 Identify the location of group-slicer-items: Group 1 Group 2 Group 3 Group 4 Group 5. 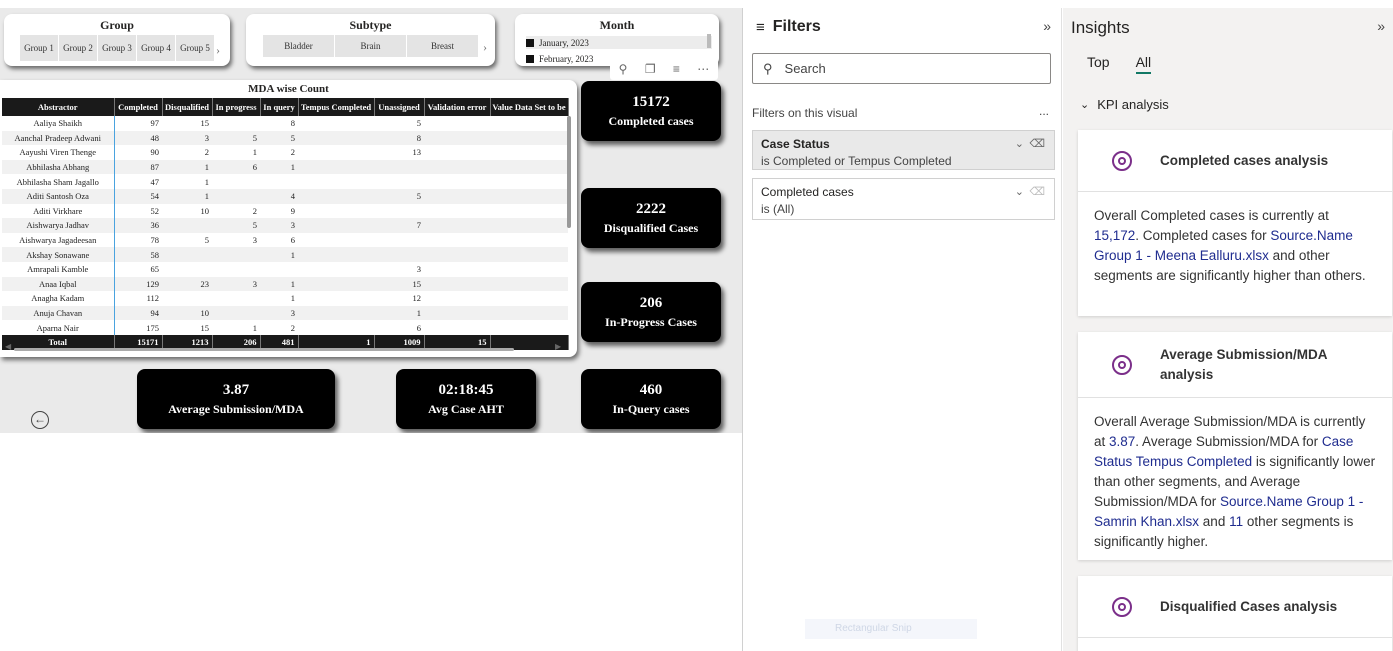
(117, 48).